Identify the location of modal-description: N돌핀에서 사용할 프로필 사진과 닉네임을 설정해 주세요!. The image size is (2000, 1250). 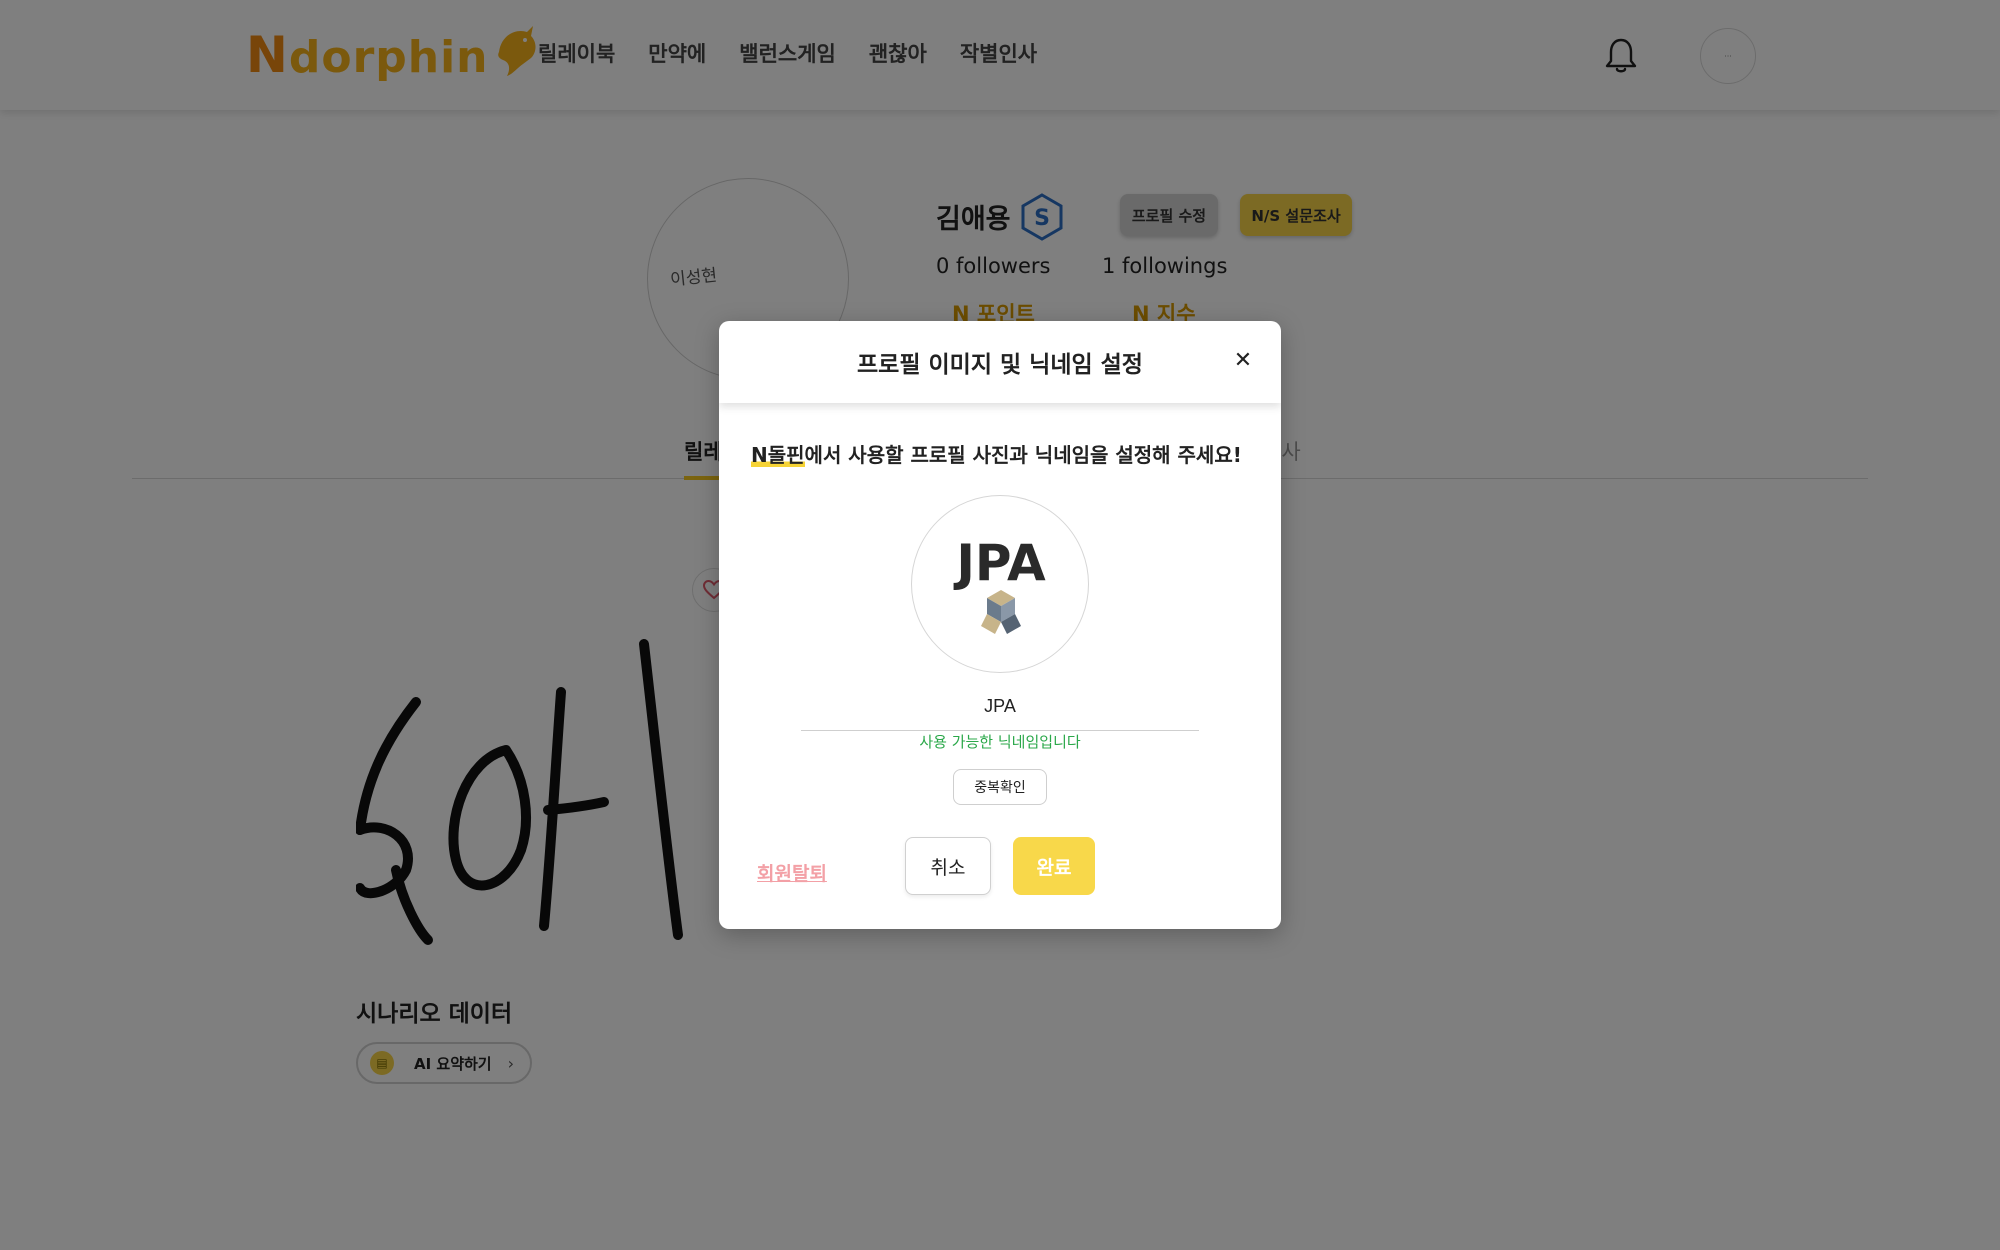
(996, 453).